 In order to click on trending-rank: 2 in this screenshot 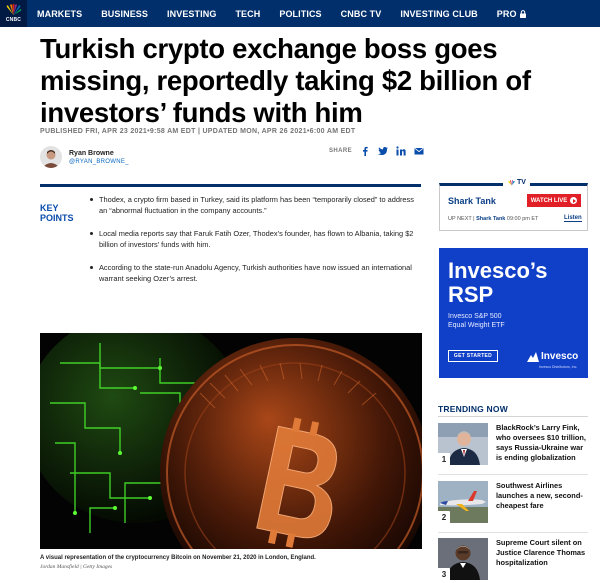, I will do `click(444, 517)`.